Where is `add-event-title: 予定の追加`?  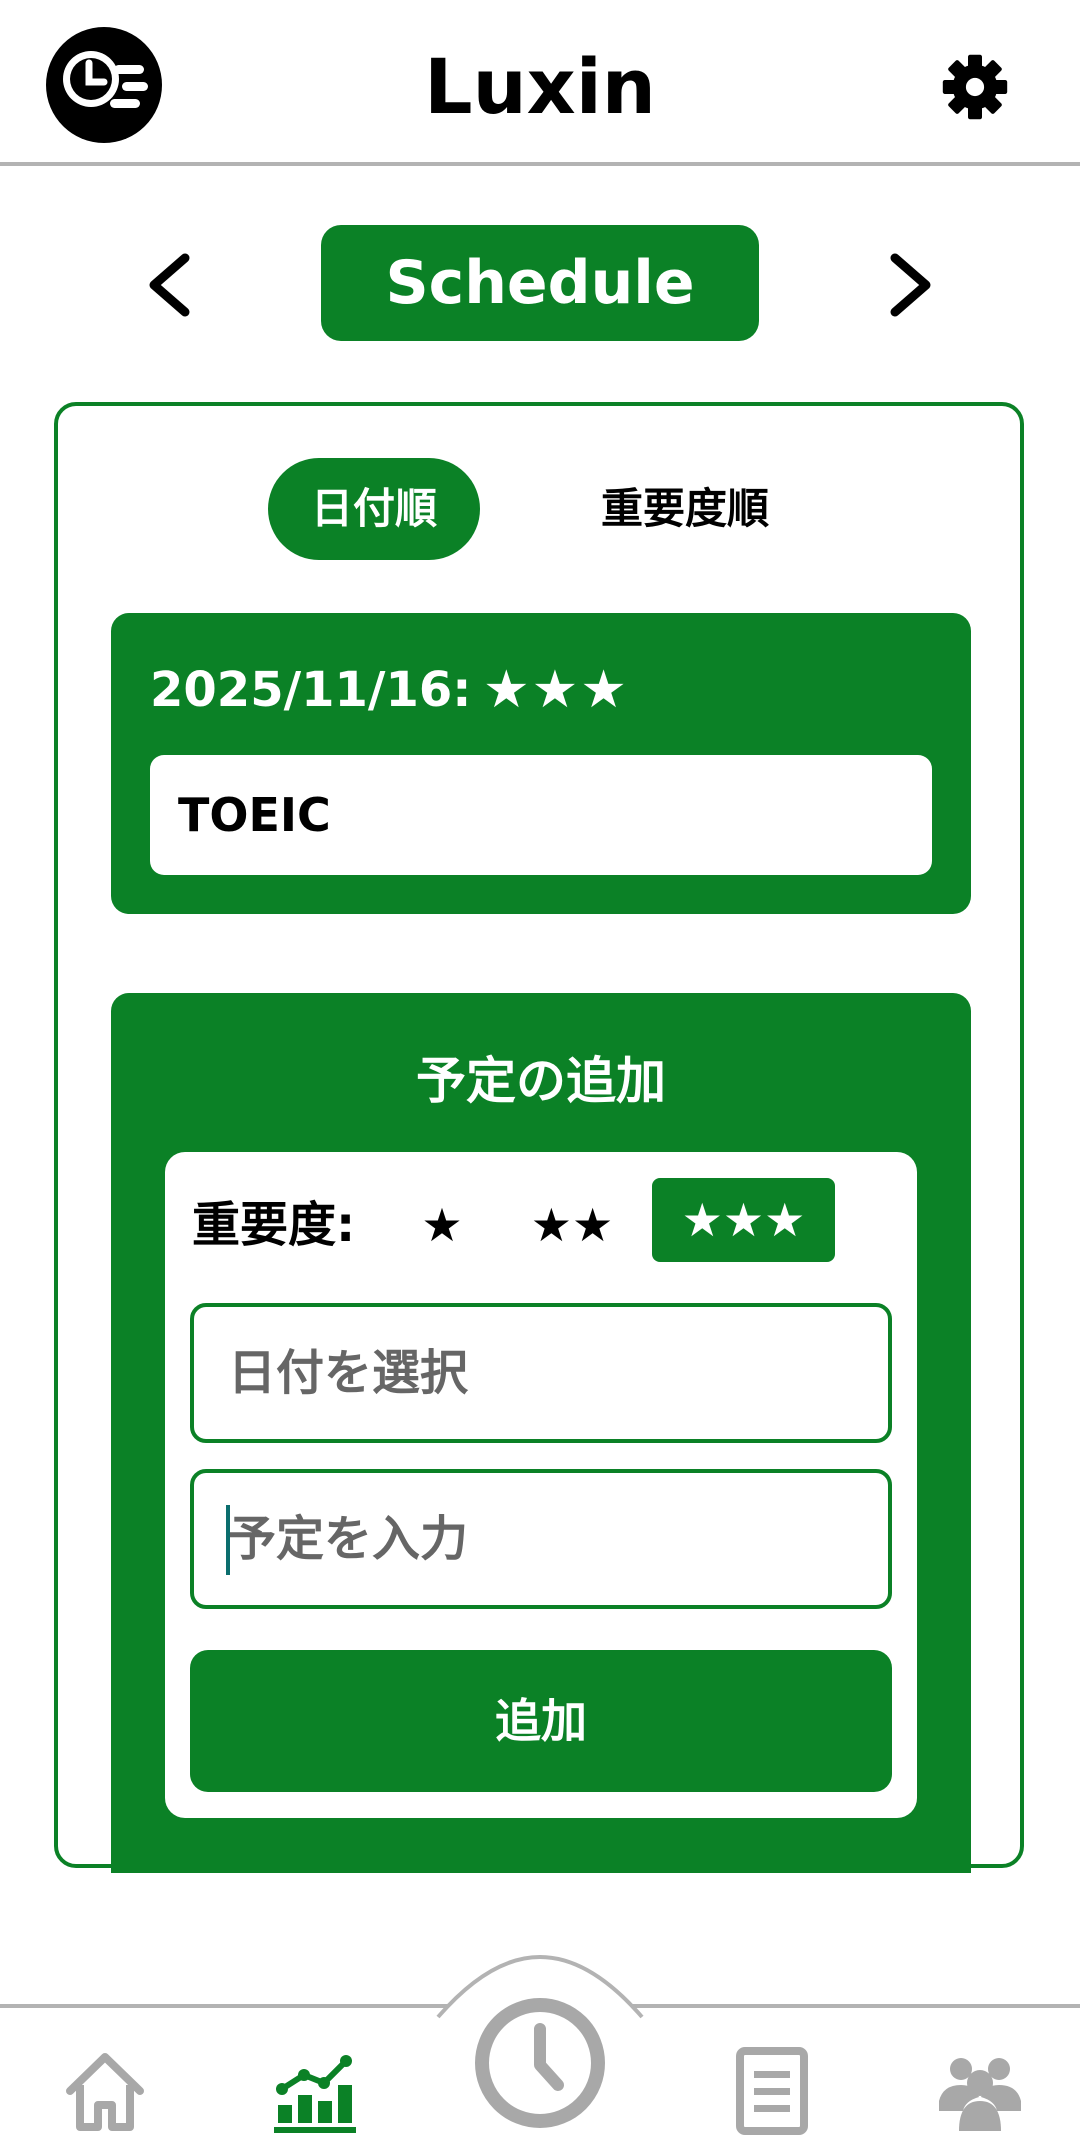 add-event-title: 予定の追加 is located at coordinates (541, 1081).